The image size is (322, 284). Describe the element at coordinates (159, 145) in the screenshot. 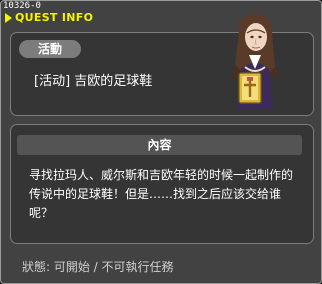

I see `content-section-header: 內容` at that location.